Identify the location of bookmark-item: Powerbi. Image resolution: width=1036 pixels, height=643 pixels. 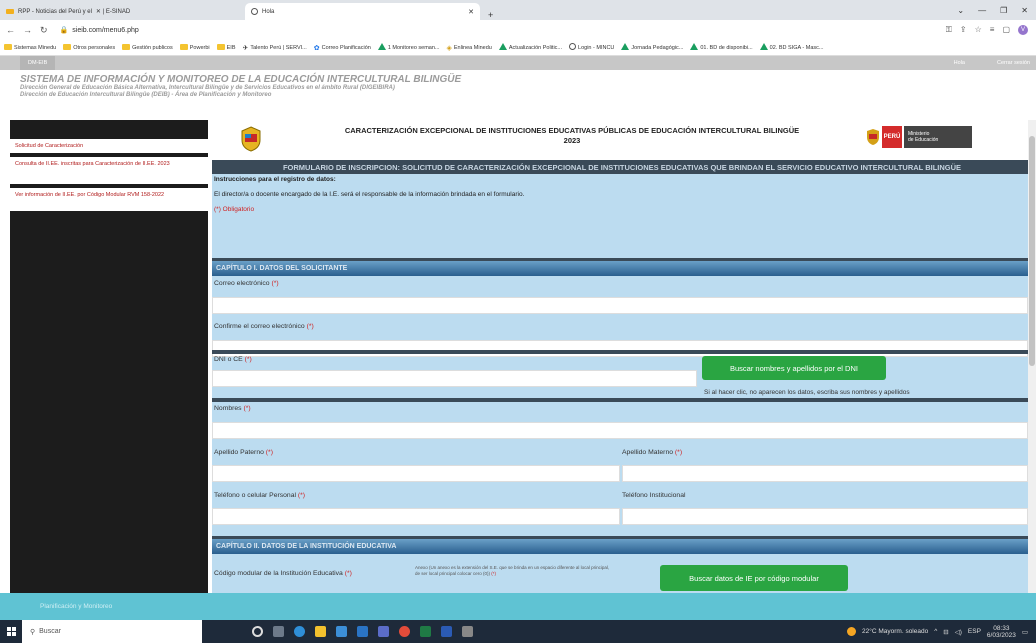
(194, 47).